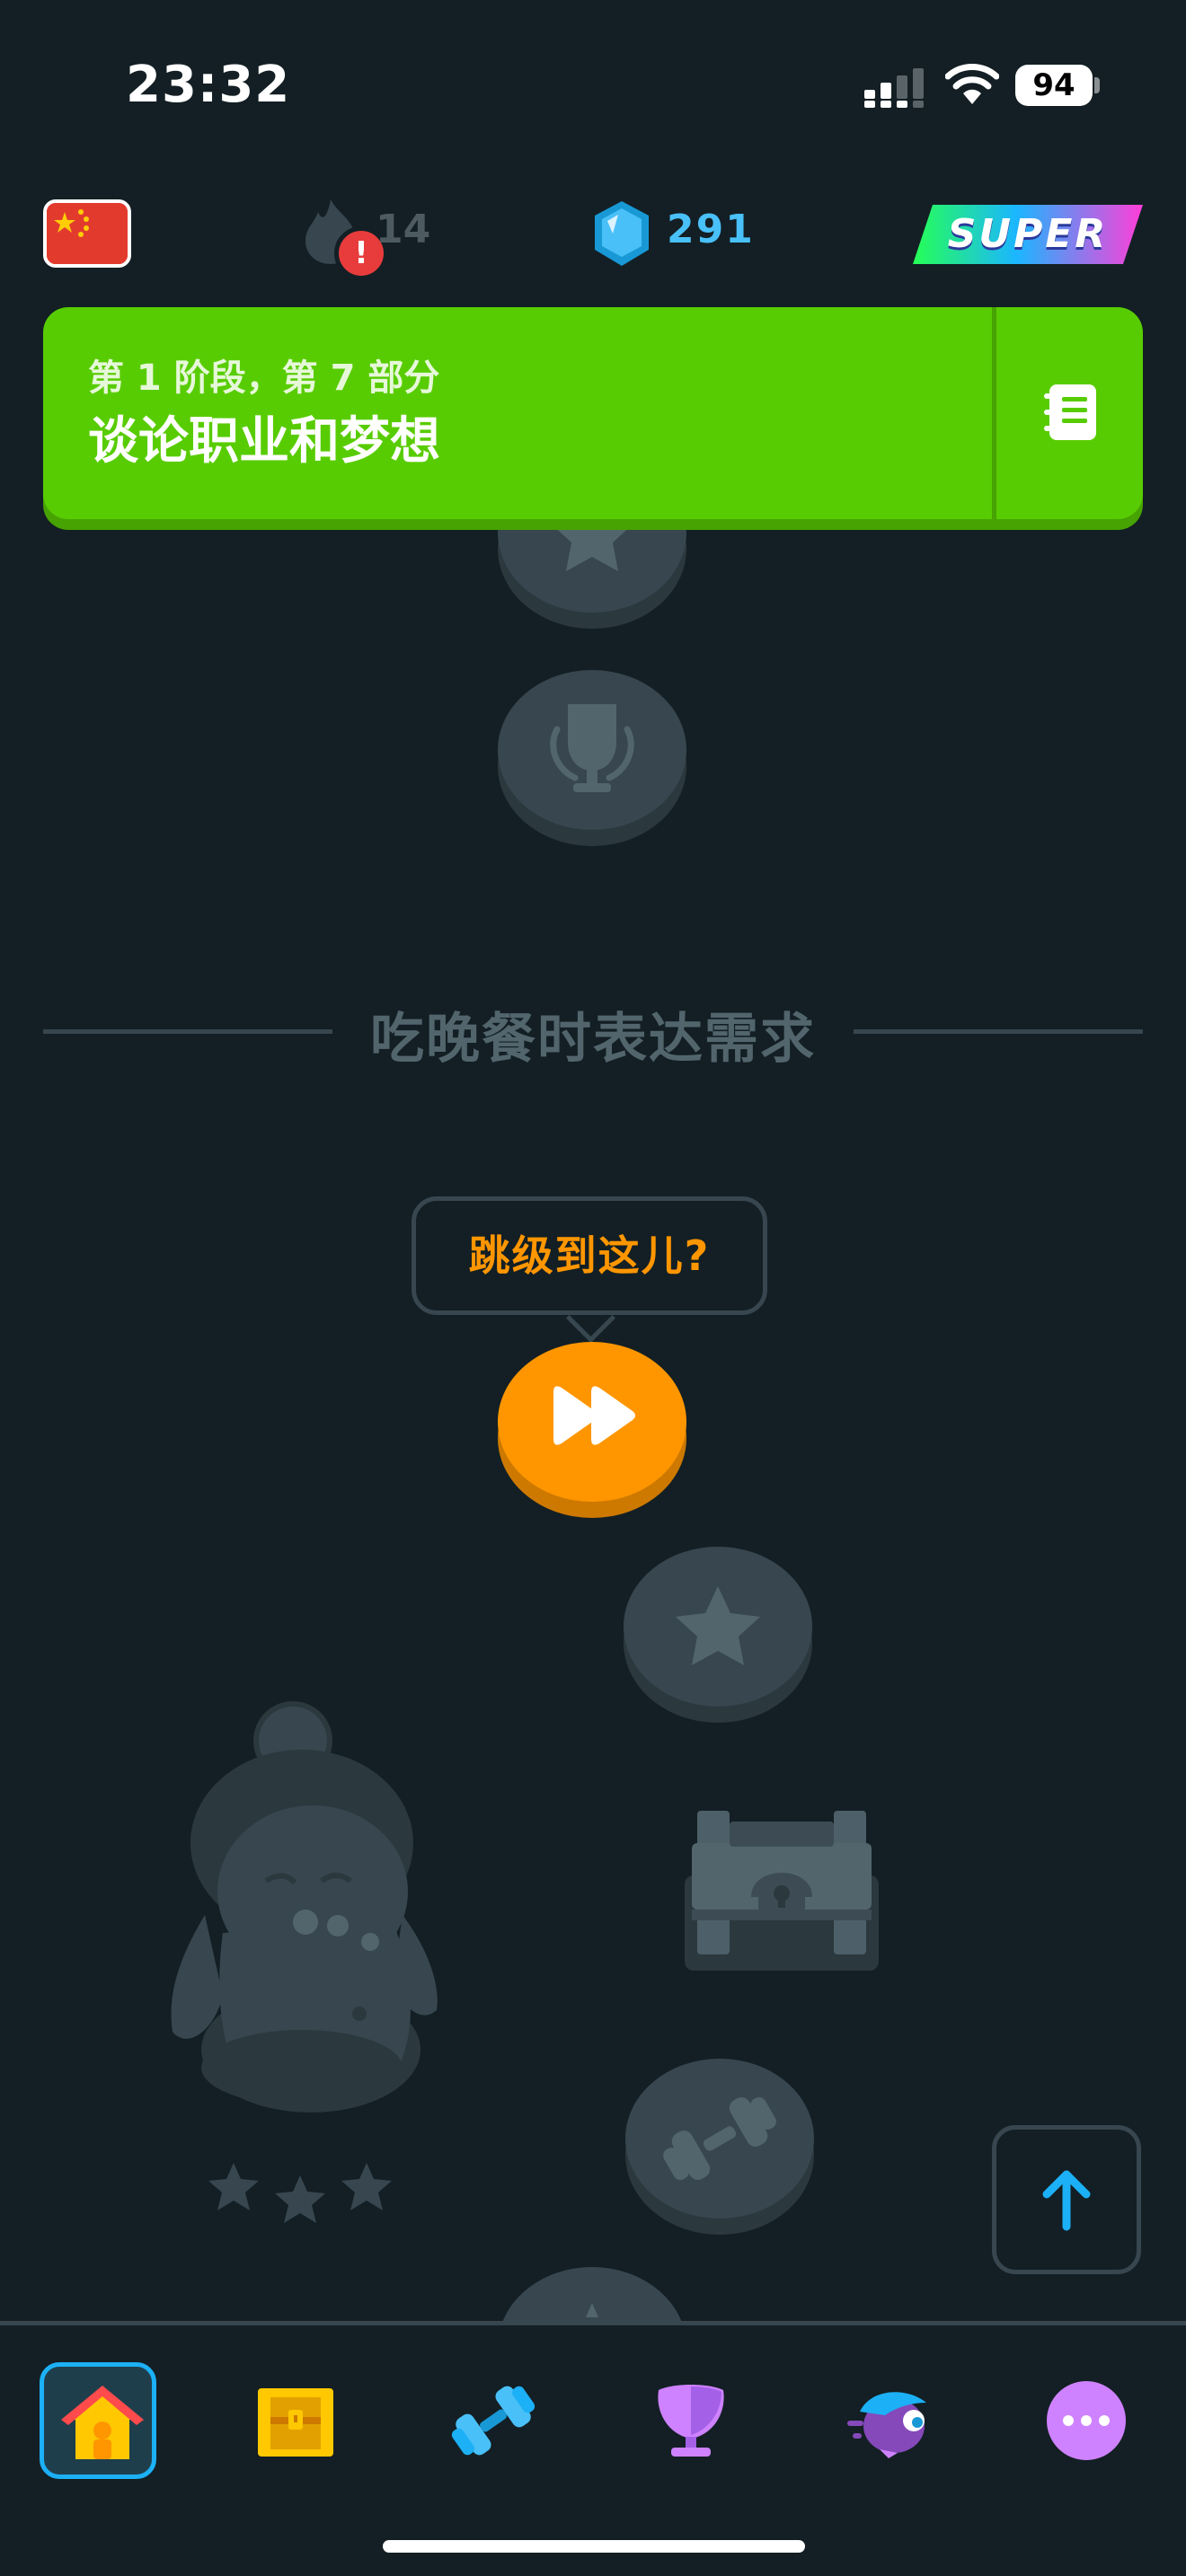 This screenshot has height=2576, width=1186. What do you see at coordinates (894, 88) in the screenshot?
I see `cellular-signal-icon` at bounding box center [894, 88].